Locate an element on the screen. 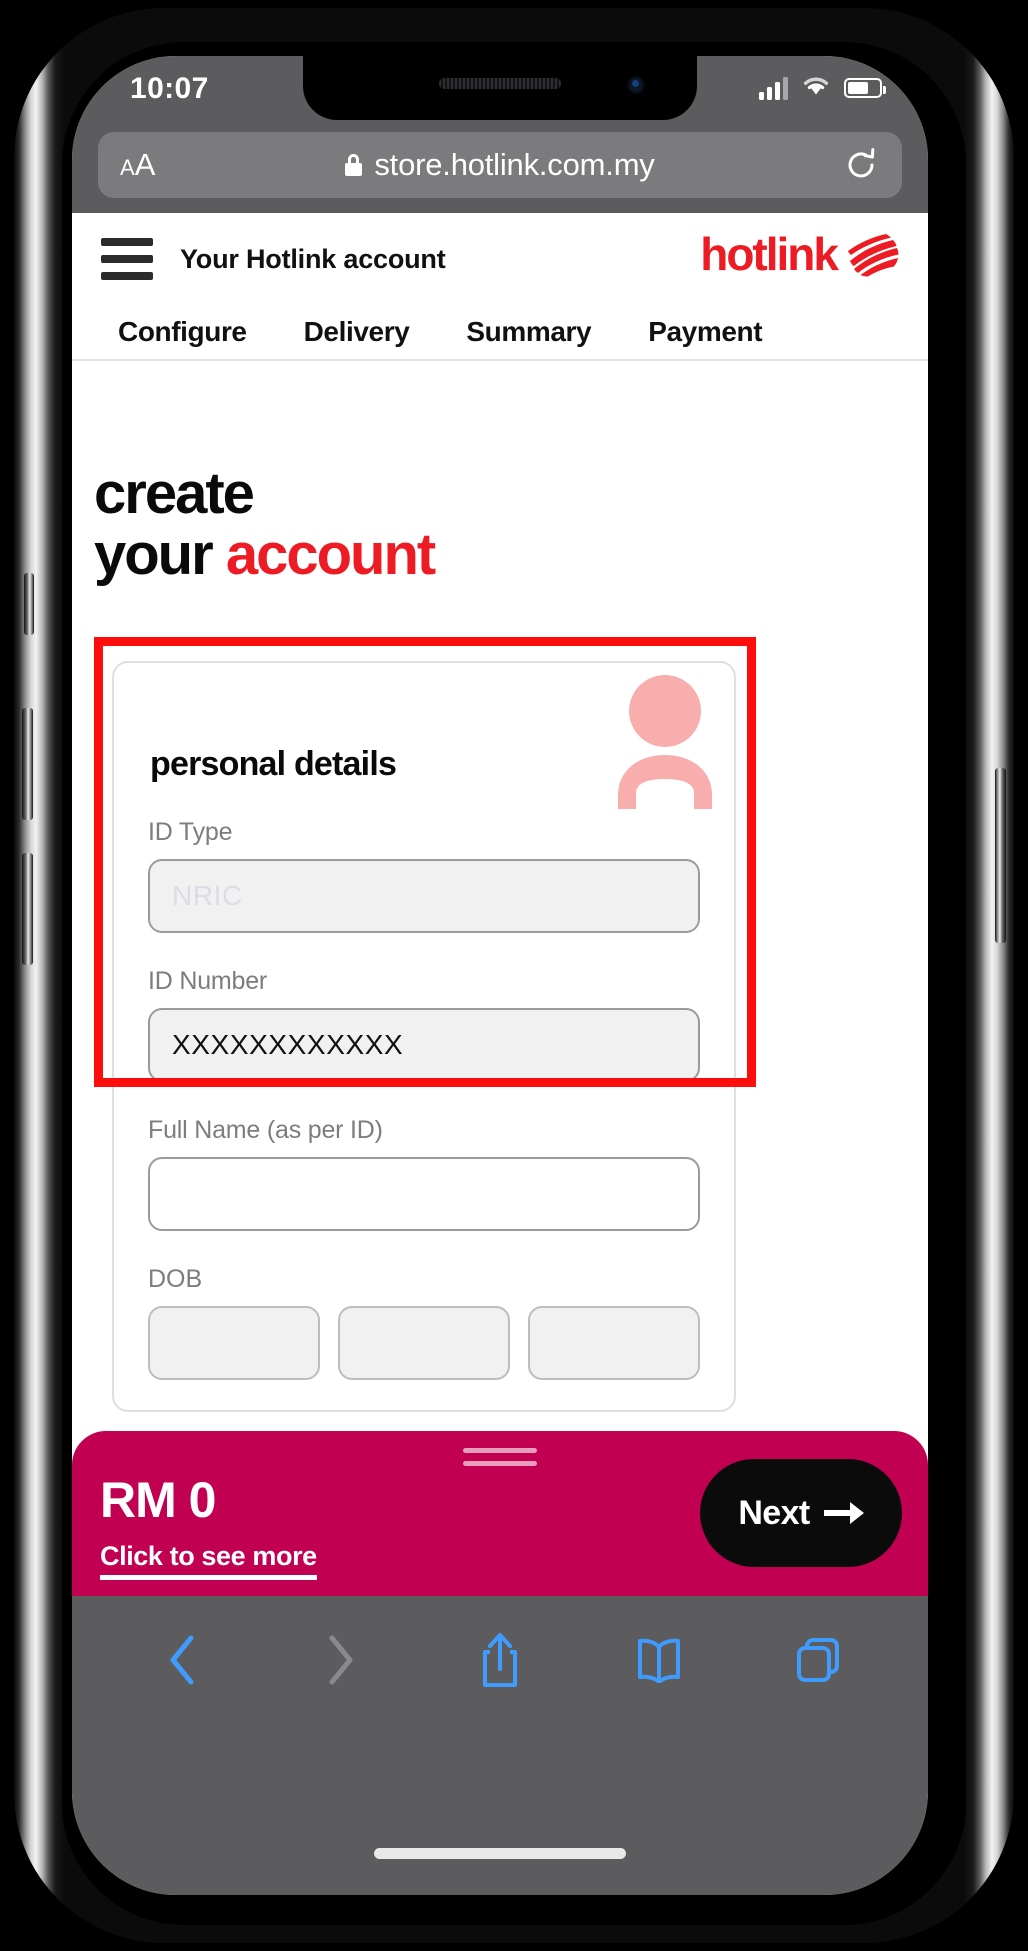  dob-day-select is located at coordinates (234, 1343).